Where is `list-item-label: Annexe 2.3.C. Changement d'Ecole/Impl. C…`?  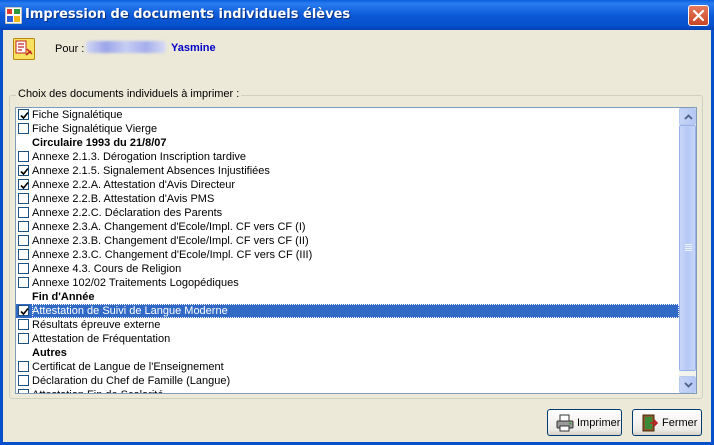 list-item-label: Annexe 2.3.C. Changement d'Ecole/Impl. C… is located at coordinates (172, 255).